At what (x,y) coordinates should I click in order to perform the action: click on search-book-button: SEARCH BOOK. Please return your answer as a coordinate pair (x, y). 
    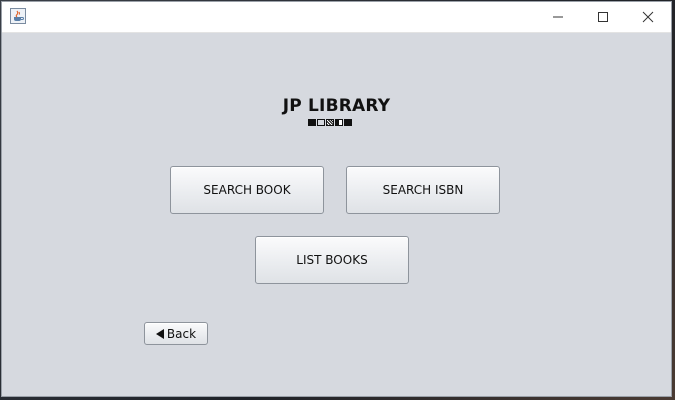
    Looking at the image, I should click on (247, 190).